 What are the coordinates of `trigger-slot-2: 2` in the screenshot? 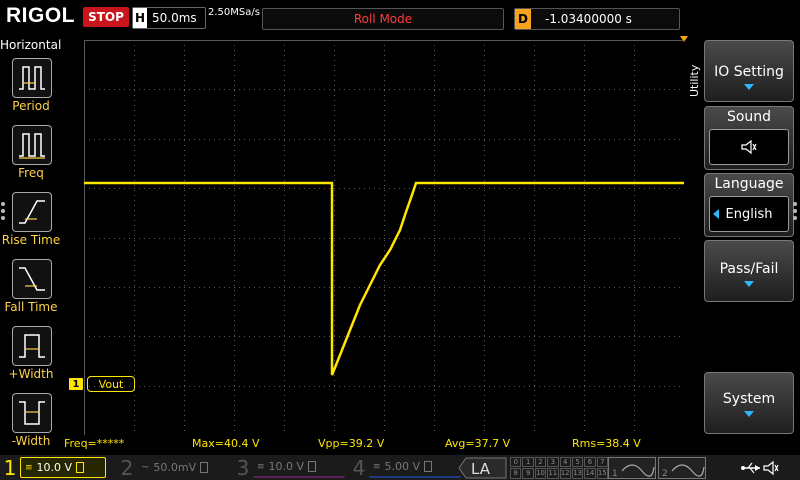 It's located at (682, 467).